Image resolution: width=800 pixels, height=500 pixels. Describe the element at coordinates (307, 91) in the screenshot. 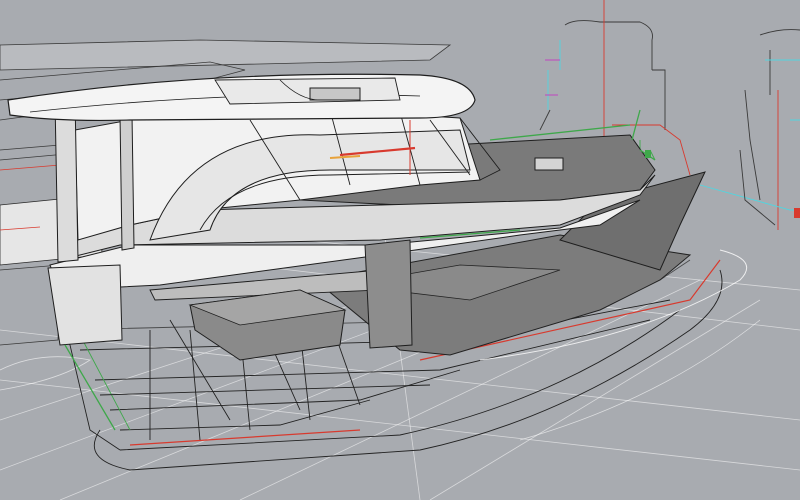

I see `roof-upper-panel` at that location.